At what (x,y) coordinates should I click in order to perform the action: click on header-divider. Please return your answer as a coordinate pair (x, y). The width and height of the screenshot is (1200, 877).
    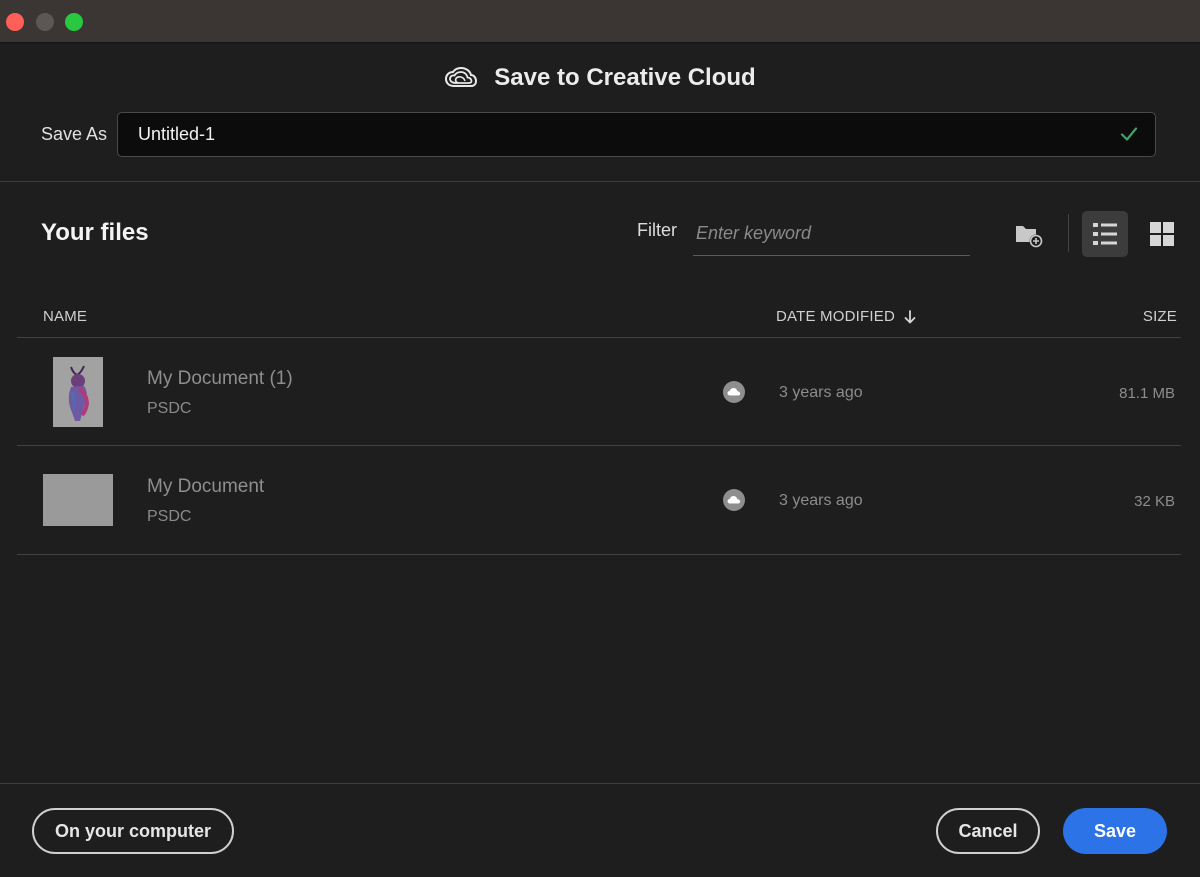
    Looking at the image, I should click on (600, 181).